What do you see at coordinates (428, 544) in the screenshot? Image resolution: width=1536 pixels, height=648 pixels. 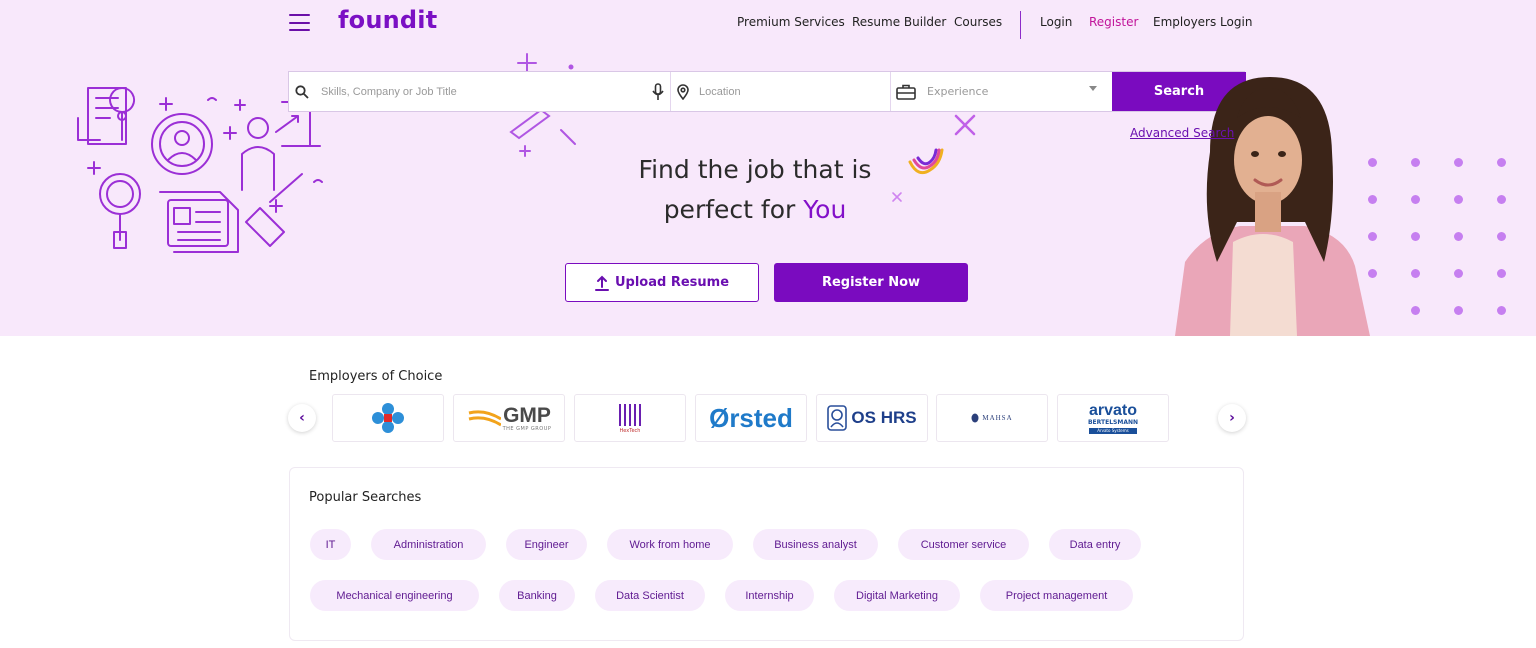 I see `popular-search-chip: Administration` at bounding box center [428, 544].